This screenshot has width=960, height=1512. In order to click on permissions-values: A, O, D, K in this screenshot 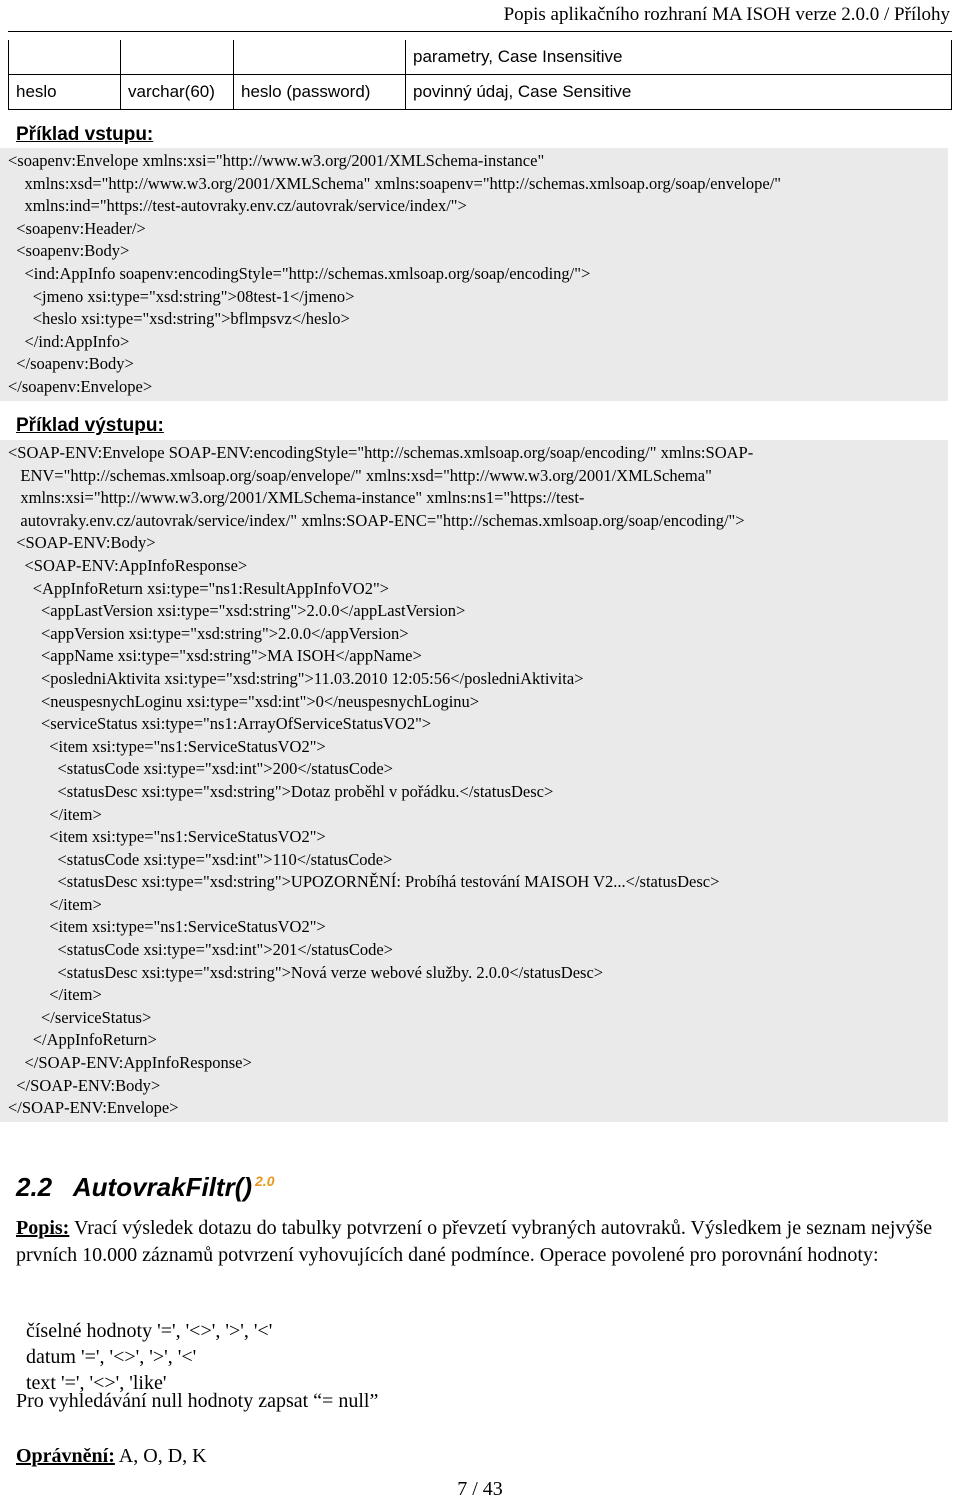, I will do `click(160, 1456)`.